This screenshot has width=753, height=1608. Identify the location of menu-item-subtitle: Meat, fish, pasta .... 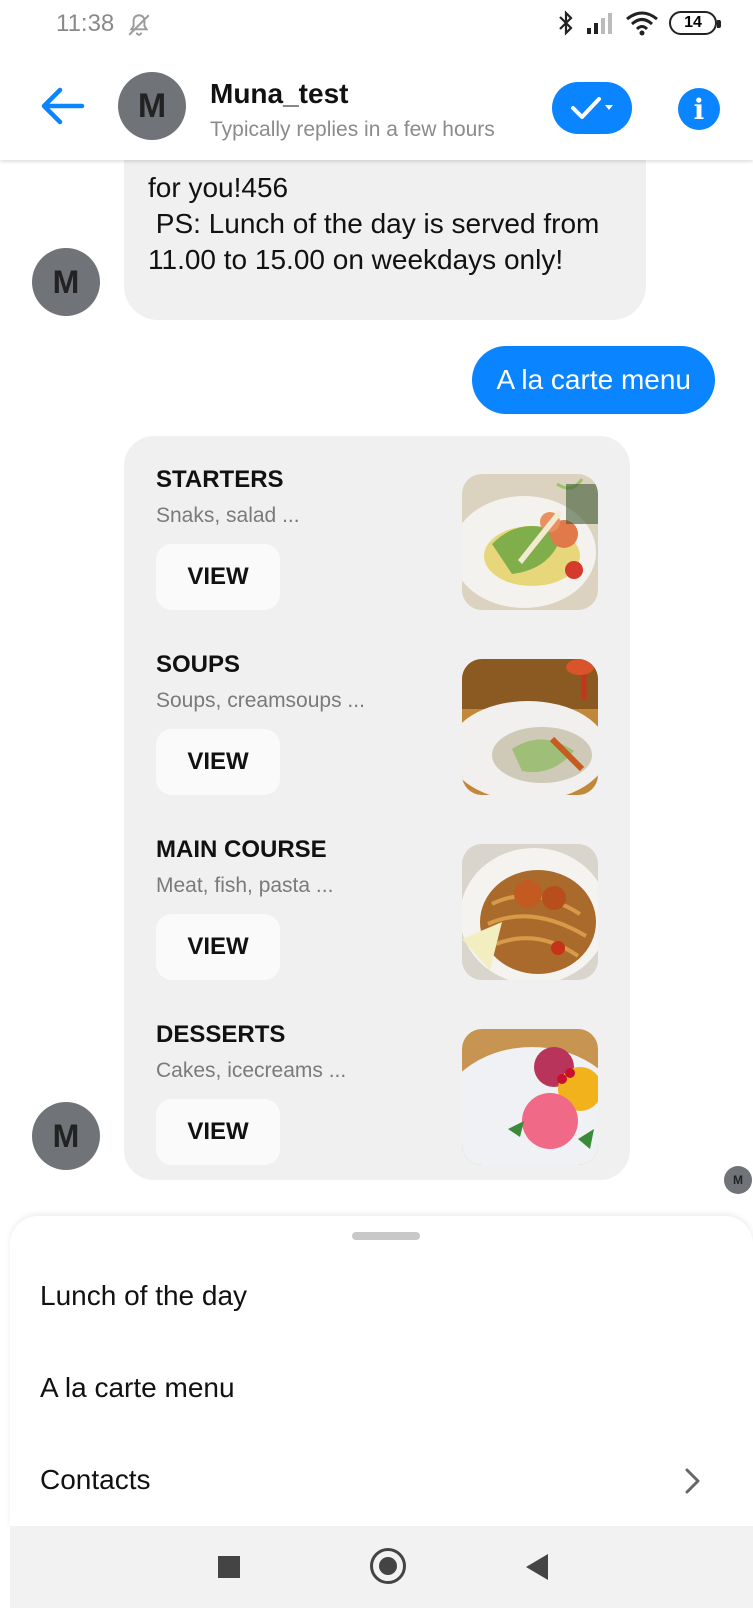
(245, 885).